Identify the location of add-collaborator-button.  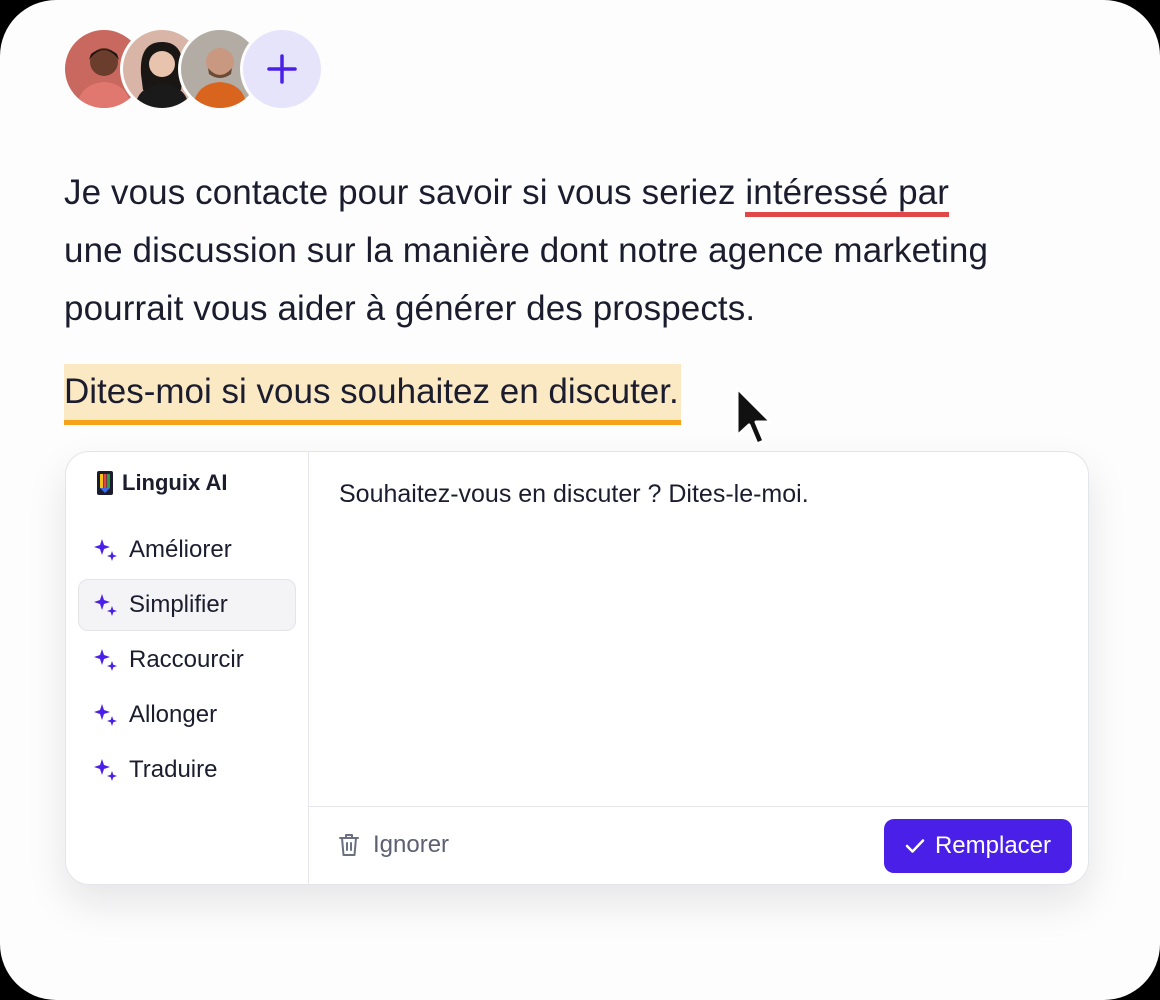
(282, 69).